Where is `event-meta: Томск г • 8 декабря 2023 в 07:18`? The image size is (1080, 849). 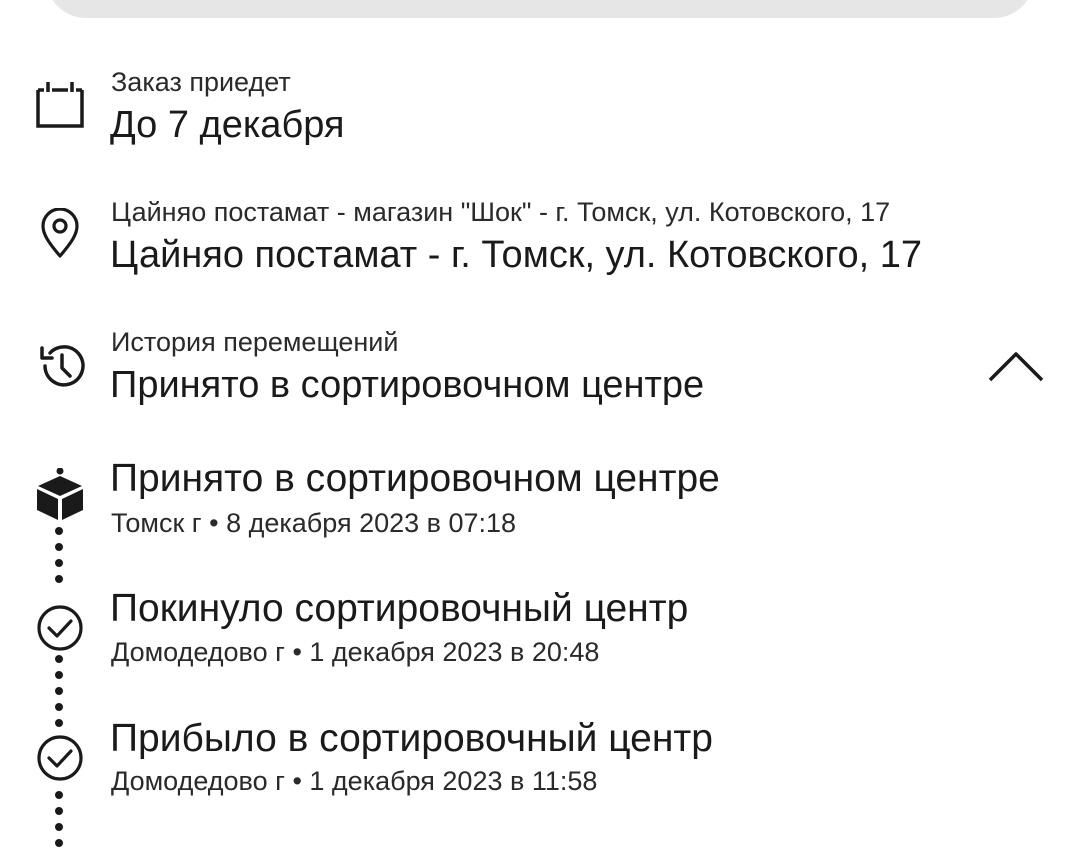 event-meta: Томск г • 8 декабря 2023 в 07:18 is located at coordinates (314, 523).